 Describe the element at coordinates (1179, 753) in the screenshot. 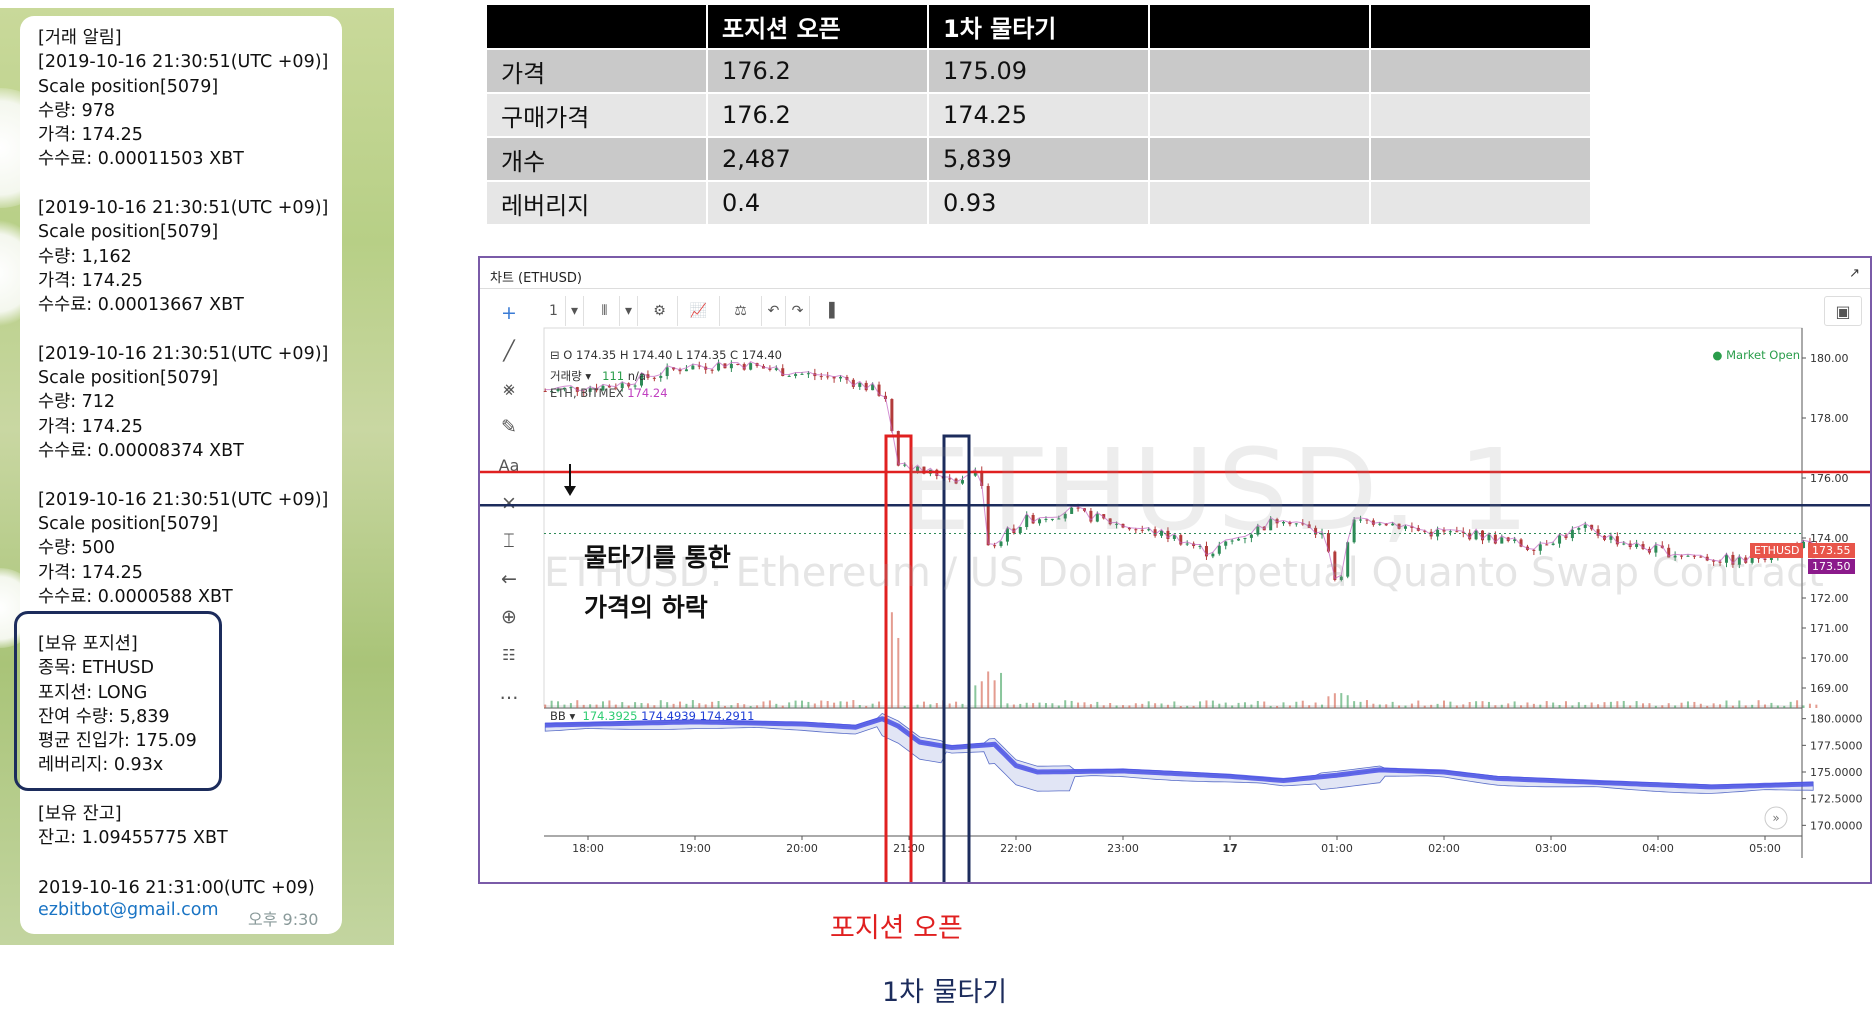

I see `bollinger-bands` at that location.